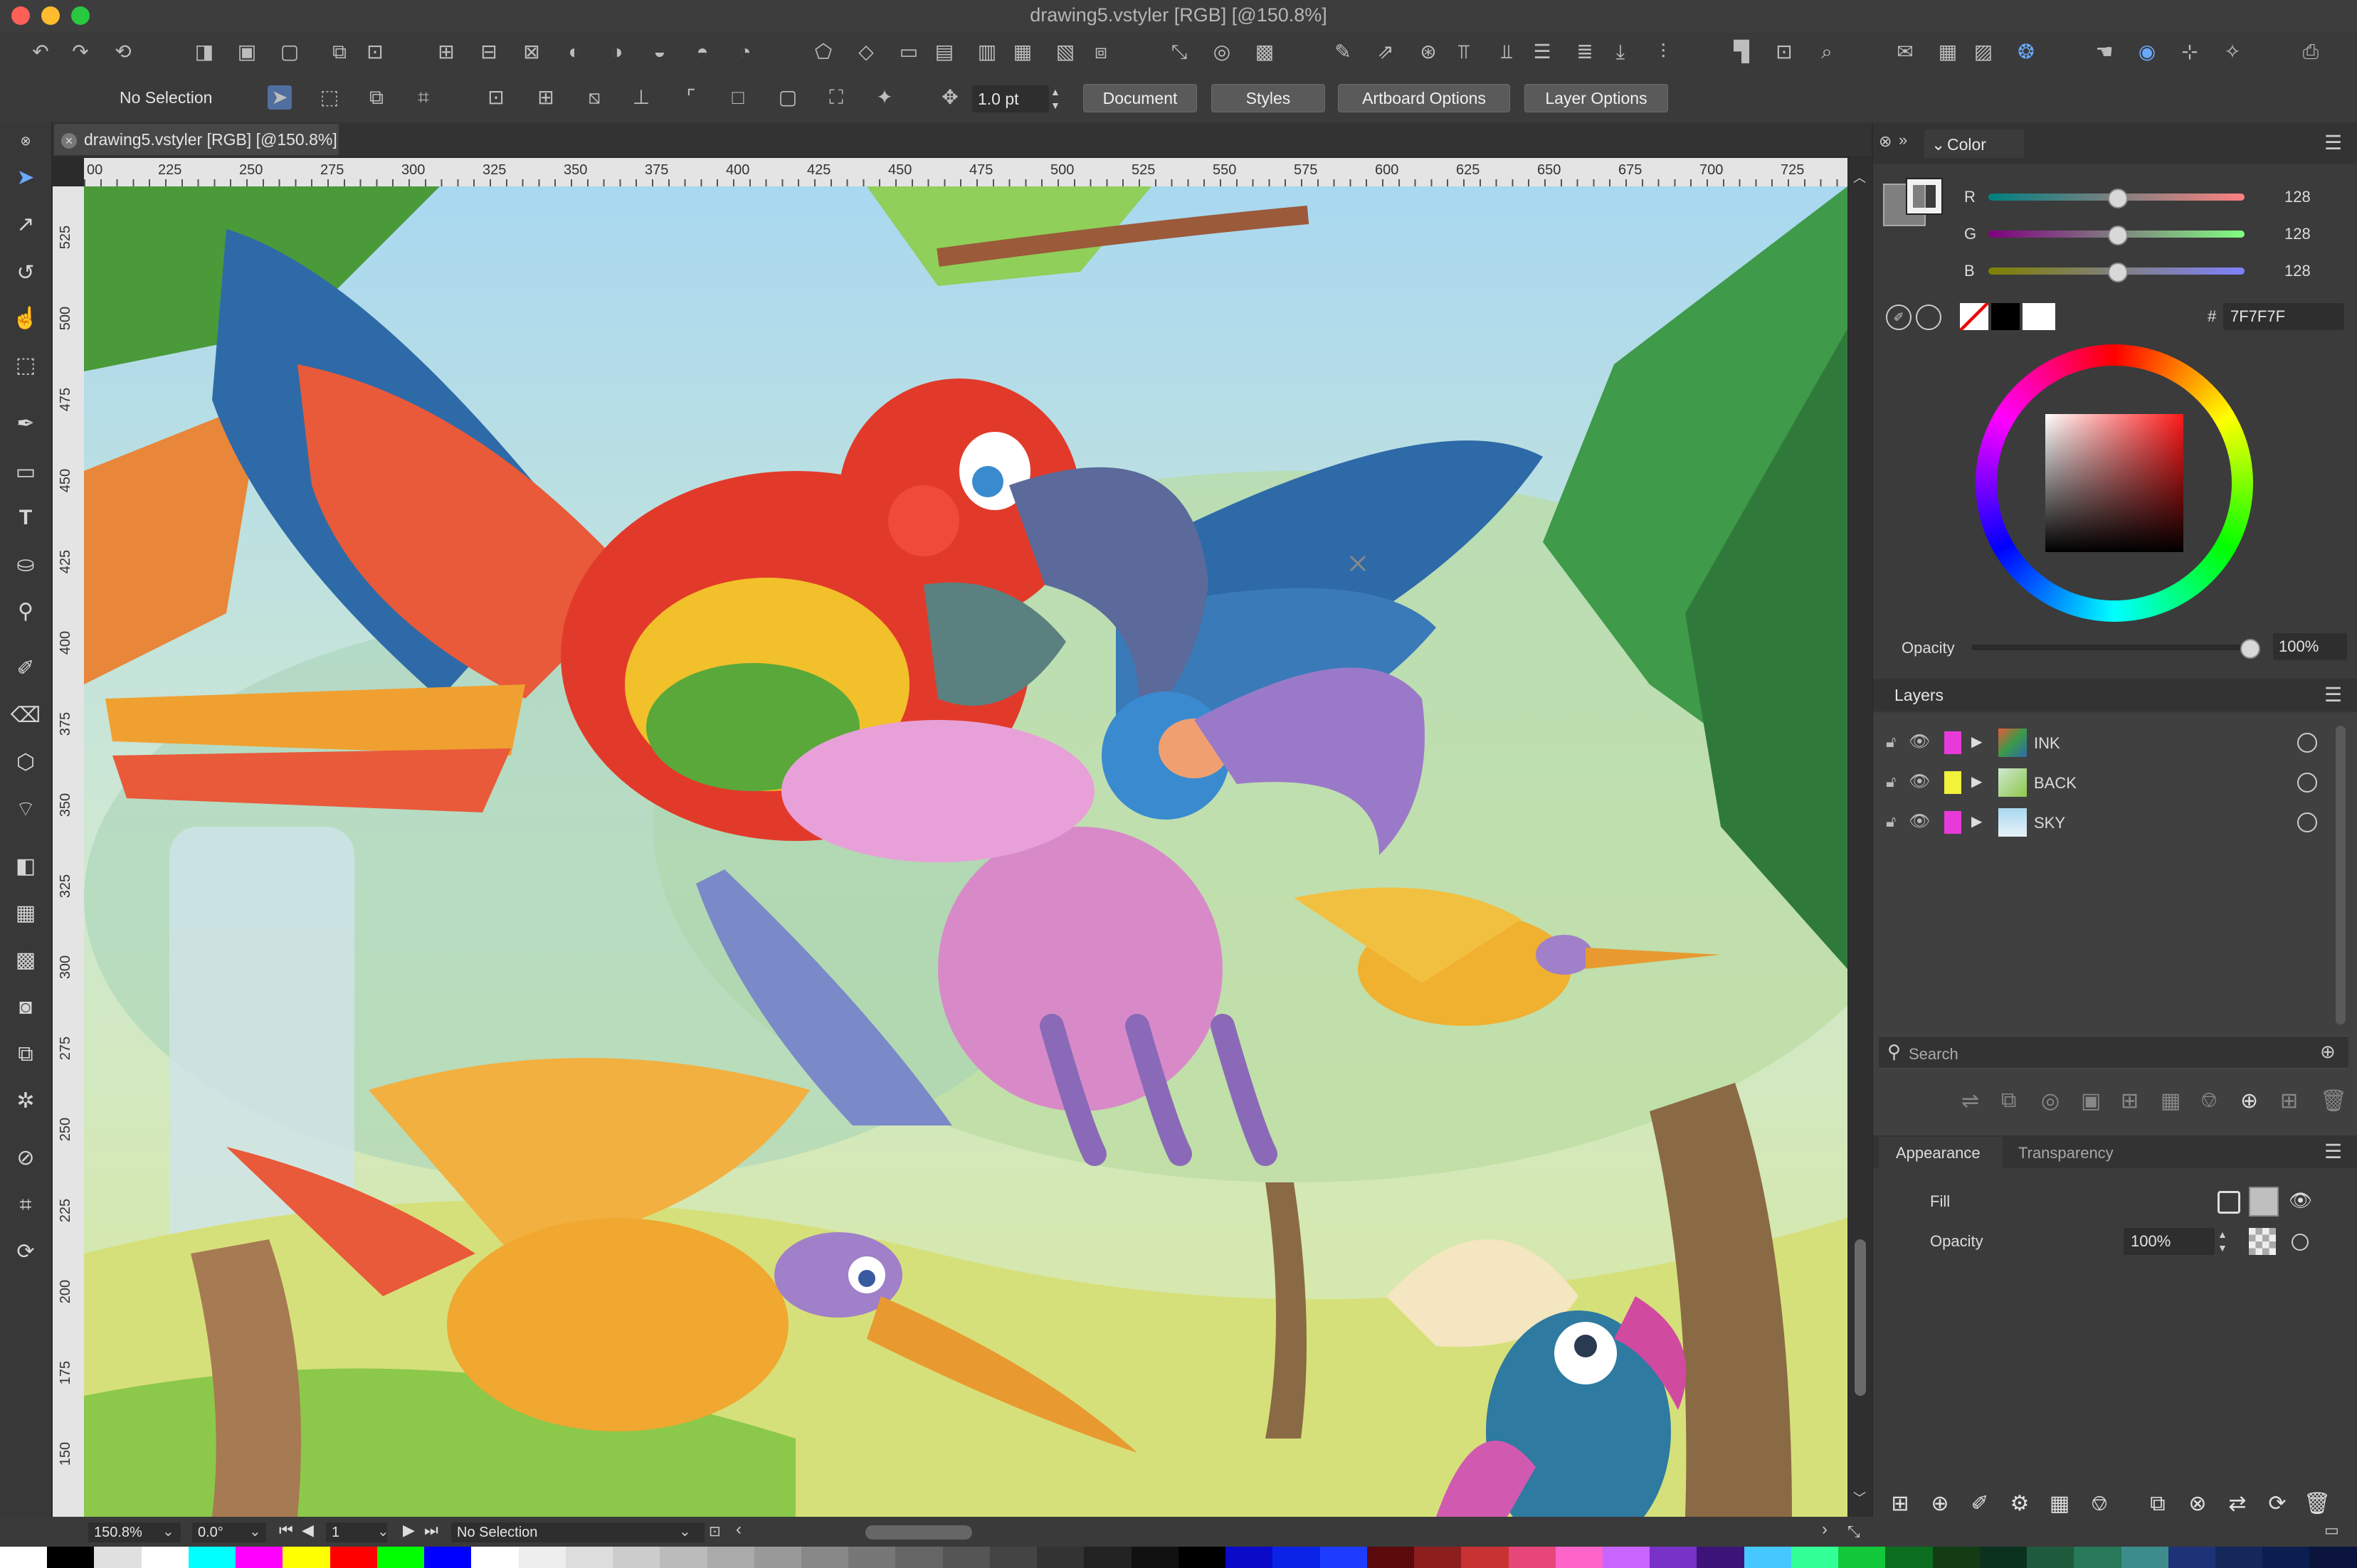  What do you see at coordinates (1891, 782) in the screenshot?
I see `unlock-icon: 🔓︎` at bounding box center [1891, 782].